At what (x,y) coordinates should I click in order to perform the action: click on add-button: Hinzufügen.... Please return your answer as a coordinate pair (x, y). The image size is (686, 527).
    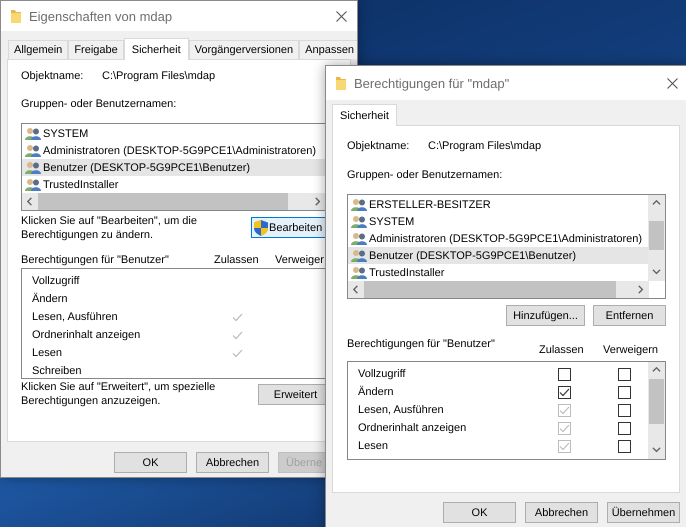
    Looking at the image, I should click on (545, 315).